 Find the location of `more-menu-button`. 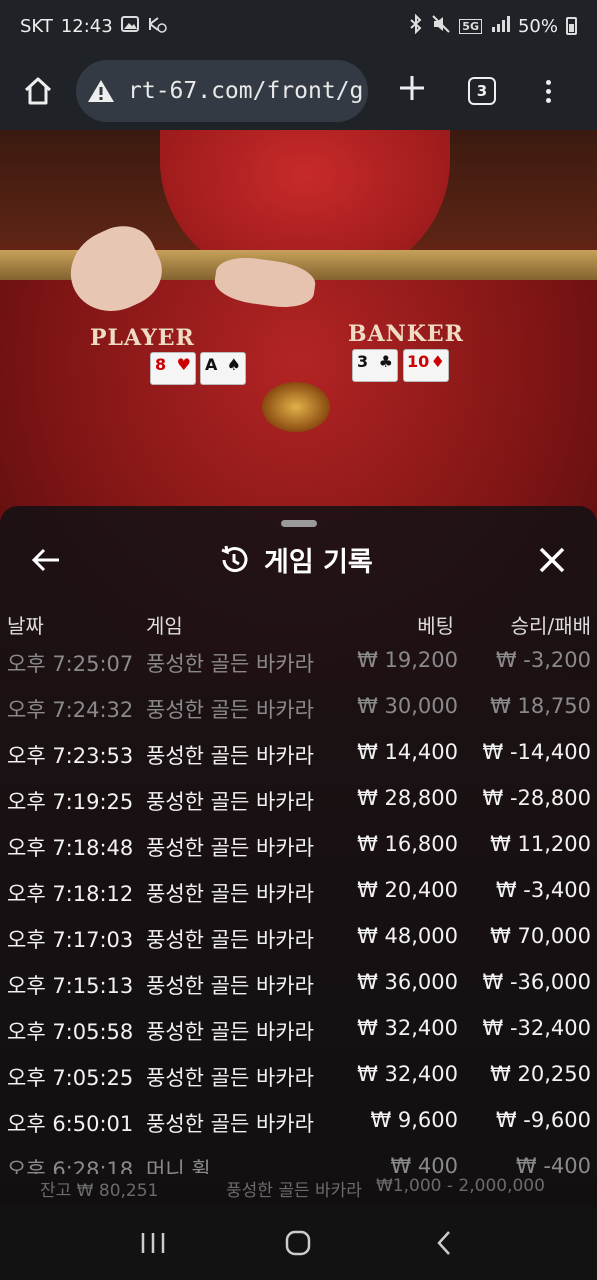

more-menu-button is located at coordinates (548, 91).